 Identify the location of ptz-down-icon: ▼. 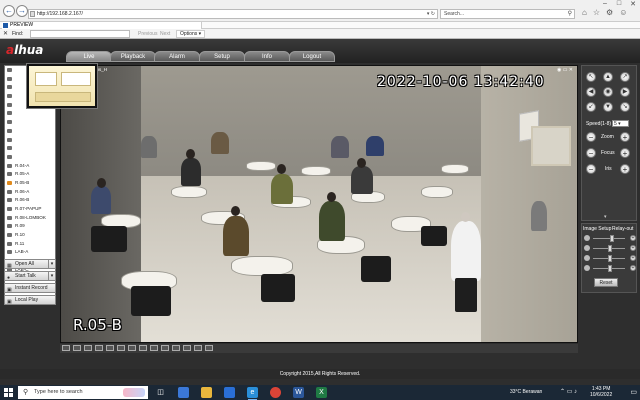
(608, 107).